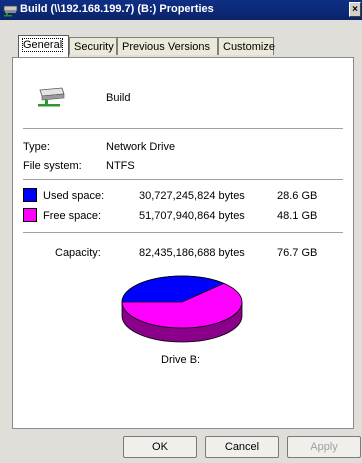  What do you see at coordinates (297, 216) in the screenshot?
I see `free-space-gb: 48.1 GB` at bounding box center [297, 216].